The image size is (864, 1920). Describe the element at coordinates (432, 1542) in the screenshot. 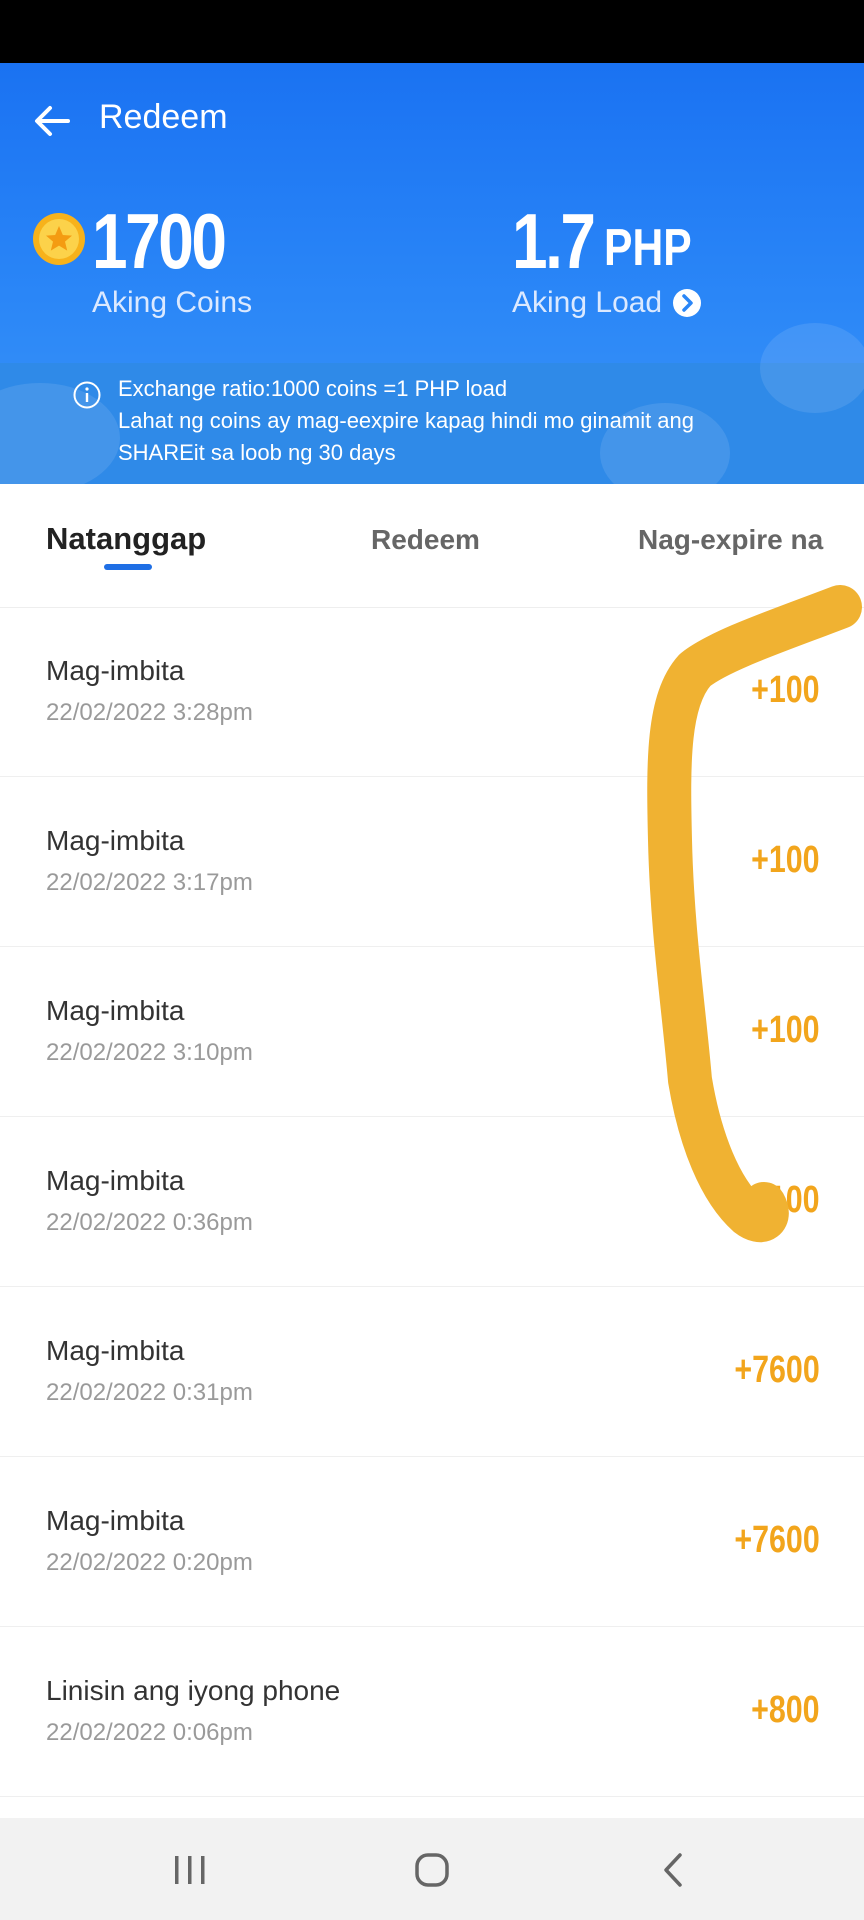

I see `list-item: Mag-imbita 22/02/2022 0:20pm +7600` at that location.